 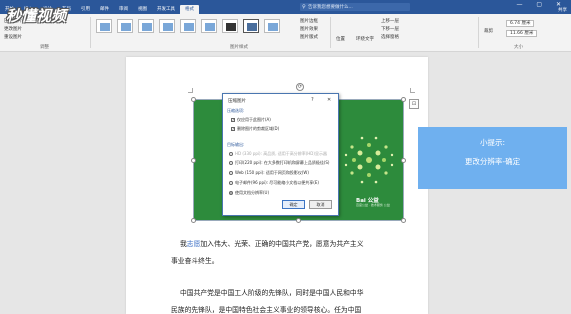 What do you see at coordinates (13, 37) in the screenshot?
I see `reset-picture-button: 重设图片` at bounding box center [13, 37].